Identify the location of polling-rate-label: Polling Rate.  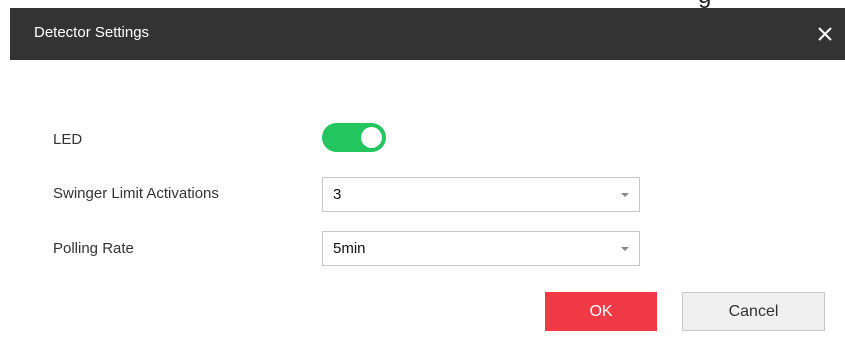
(93, 248).